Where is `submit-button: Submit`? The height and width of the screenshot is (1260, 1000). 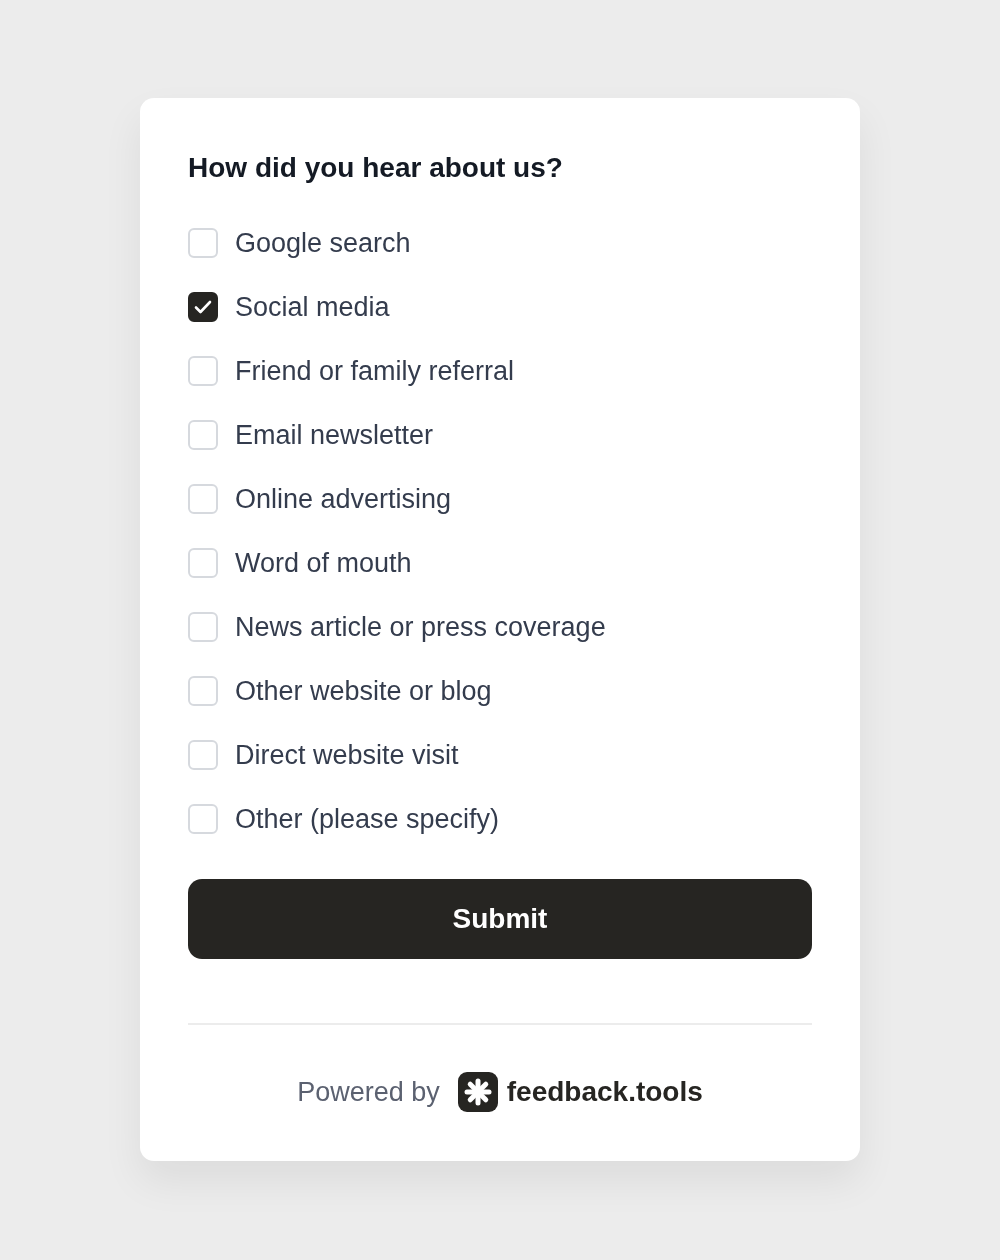
submit-button: Submit is located at coordinates (500, 919).